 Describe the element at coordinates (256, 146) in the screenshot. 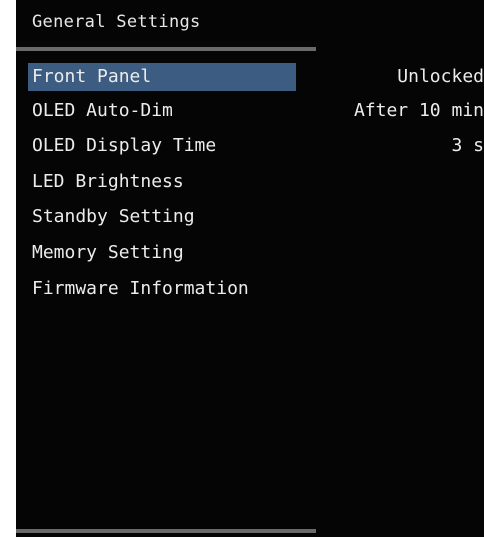

I see `menu-item-oled-display-time: OLED Display Time 3 s` at that location.